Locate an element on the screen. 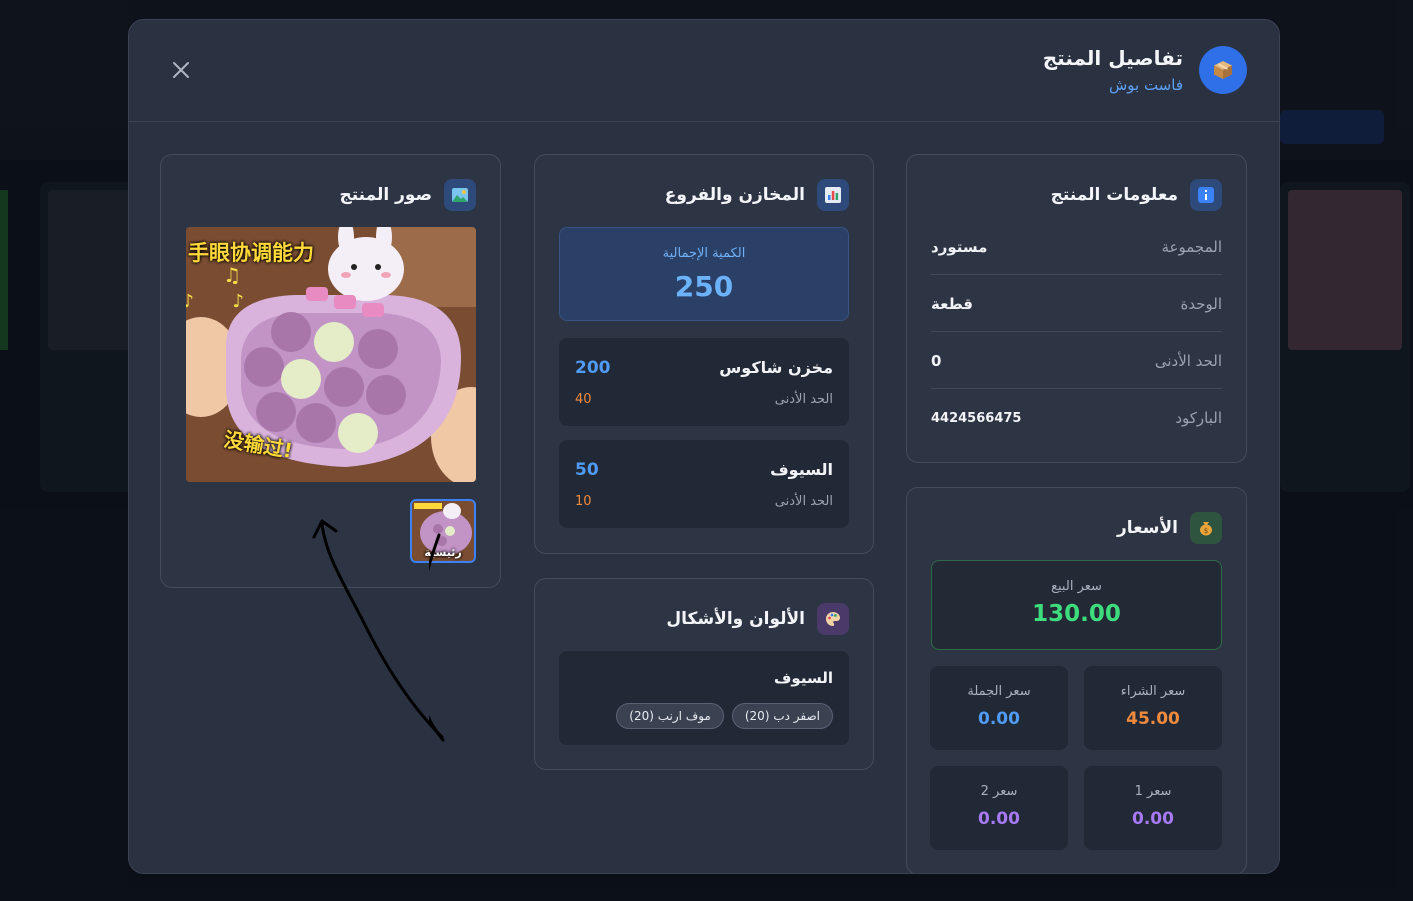 This screenshot has width=1413, height=901. info-panel-title: معلومات المنتج is located at coordinates (1114, 195).